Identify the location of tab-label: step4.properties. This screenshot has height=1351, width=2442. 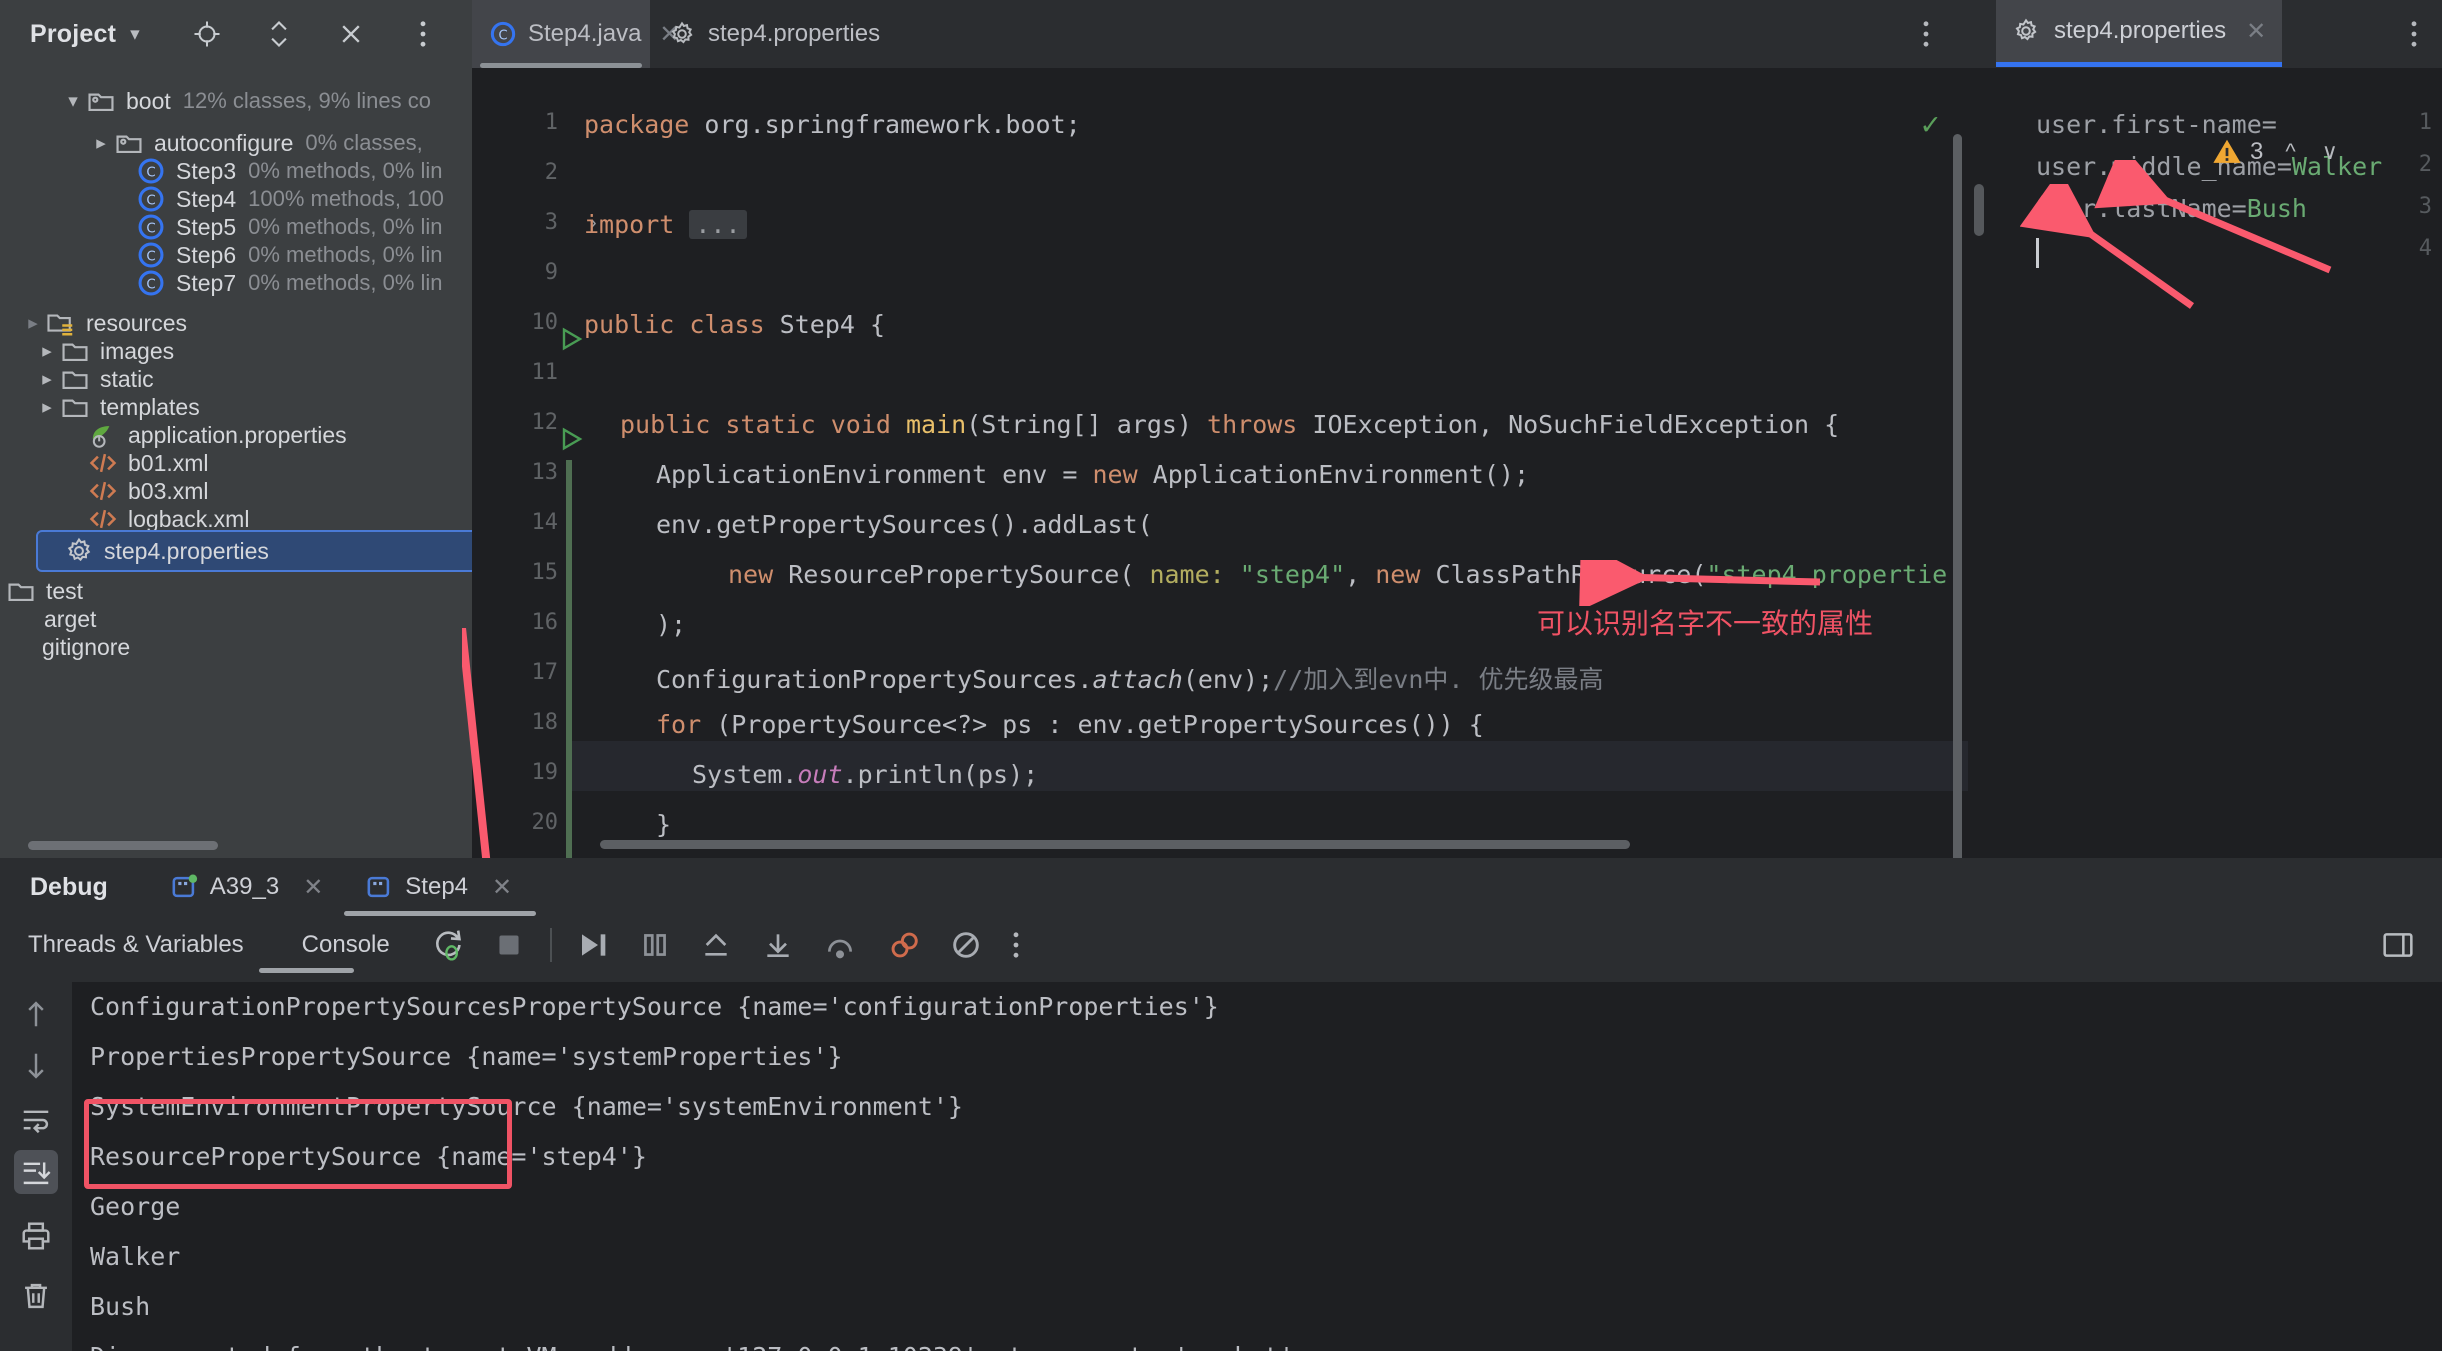
(2140, 30).